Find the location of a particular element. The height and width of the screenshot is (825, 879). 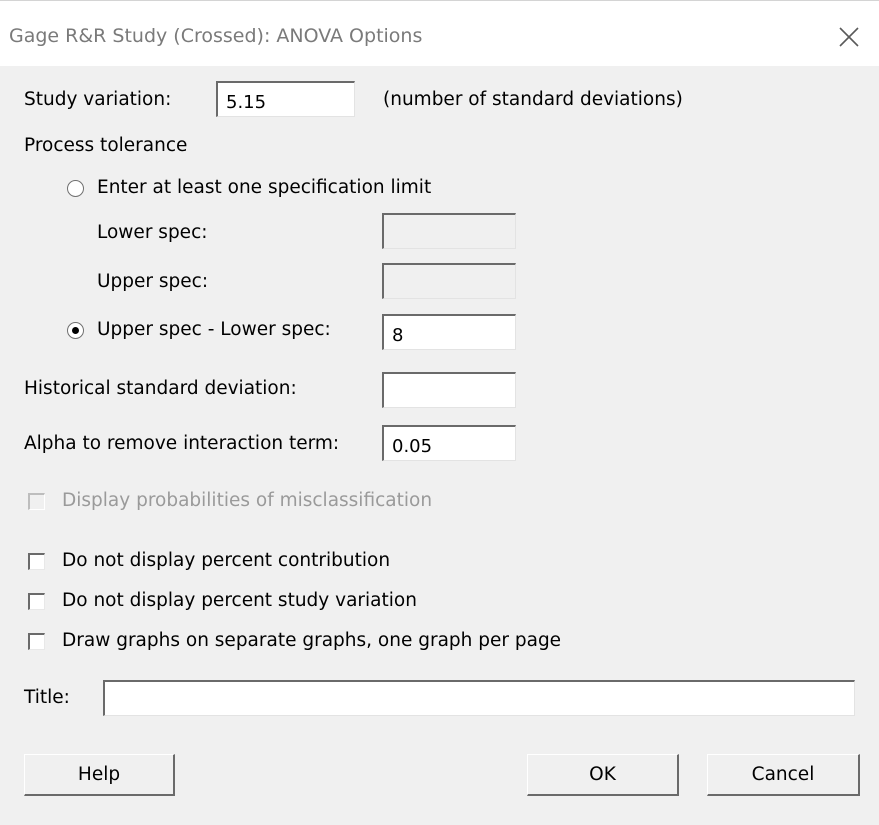

title-bar: Gage R&R Study (Crossed): ANOVA Options is located at coordinates (439, 33).